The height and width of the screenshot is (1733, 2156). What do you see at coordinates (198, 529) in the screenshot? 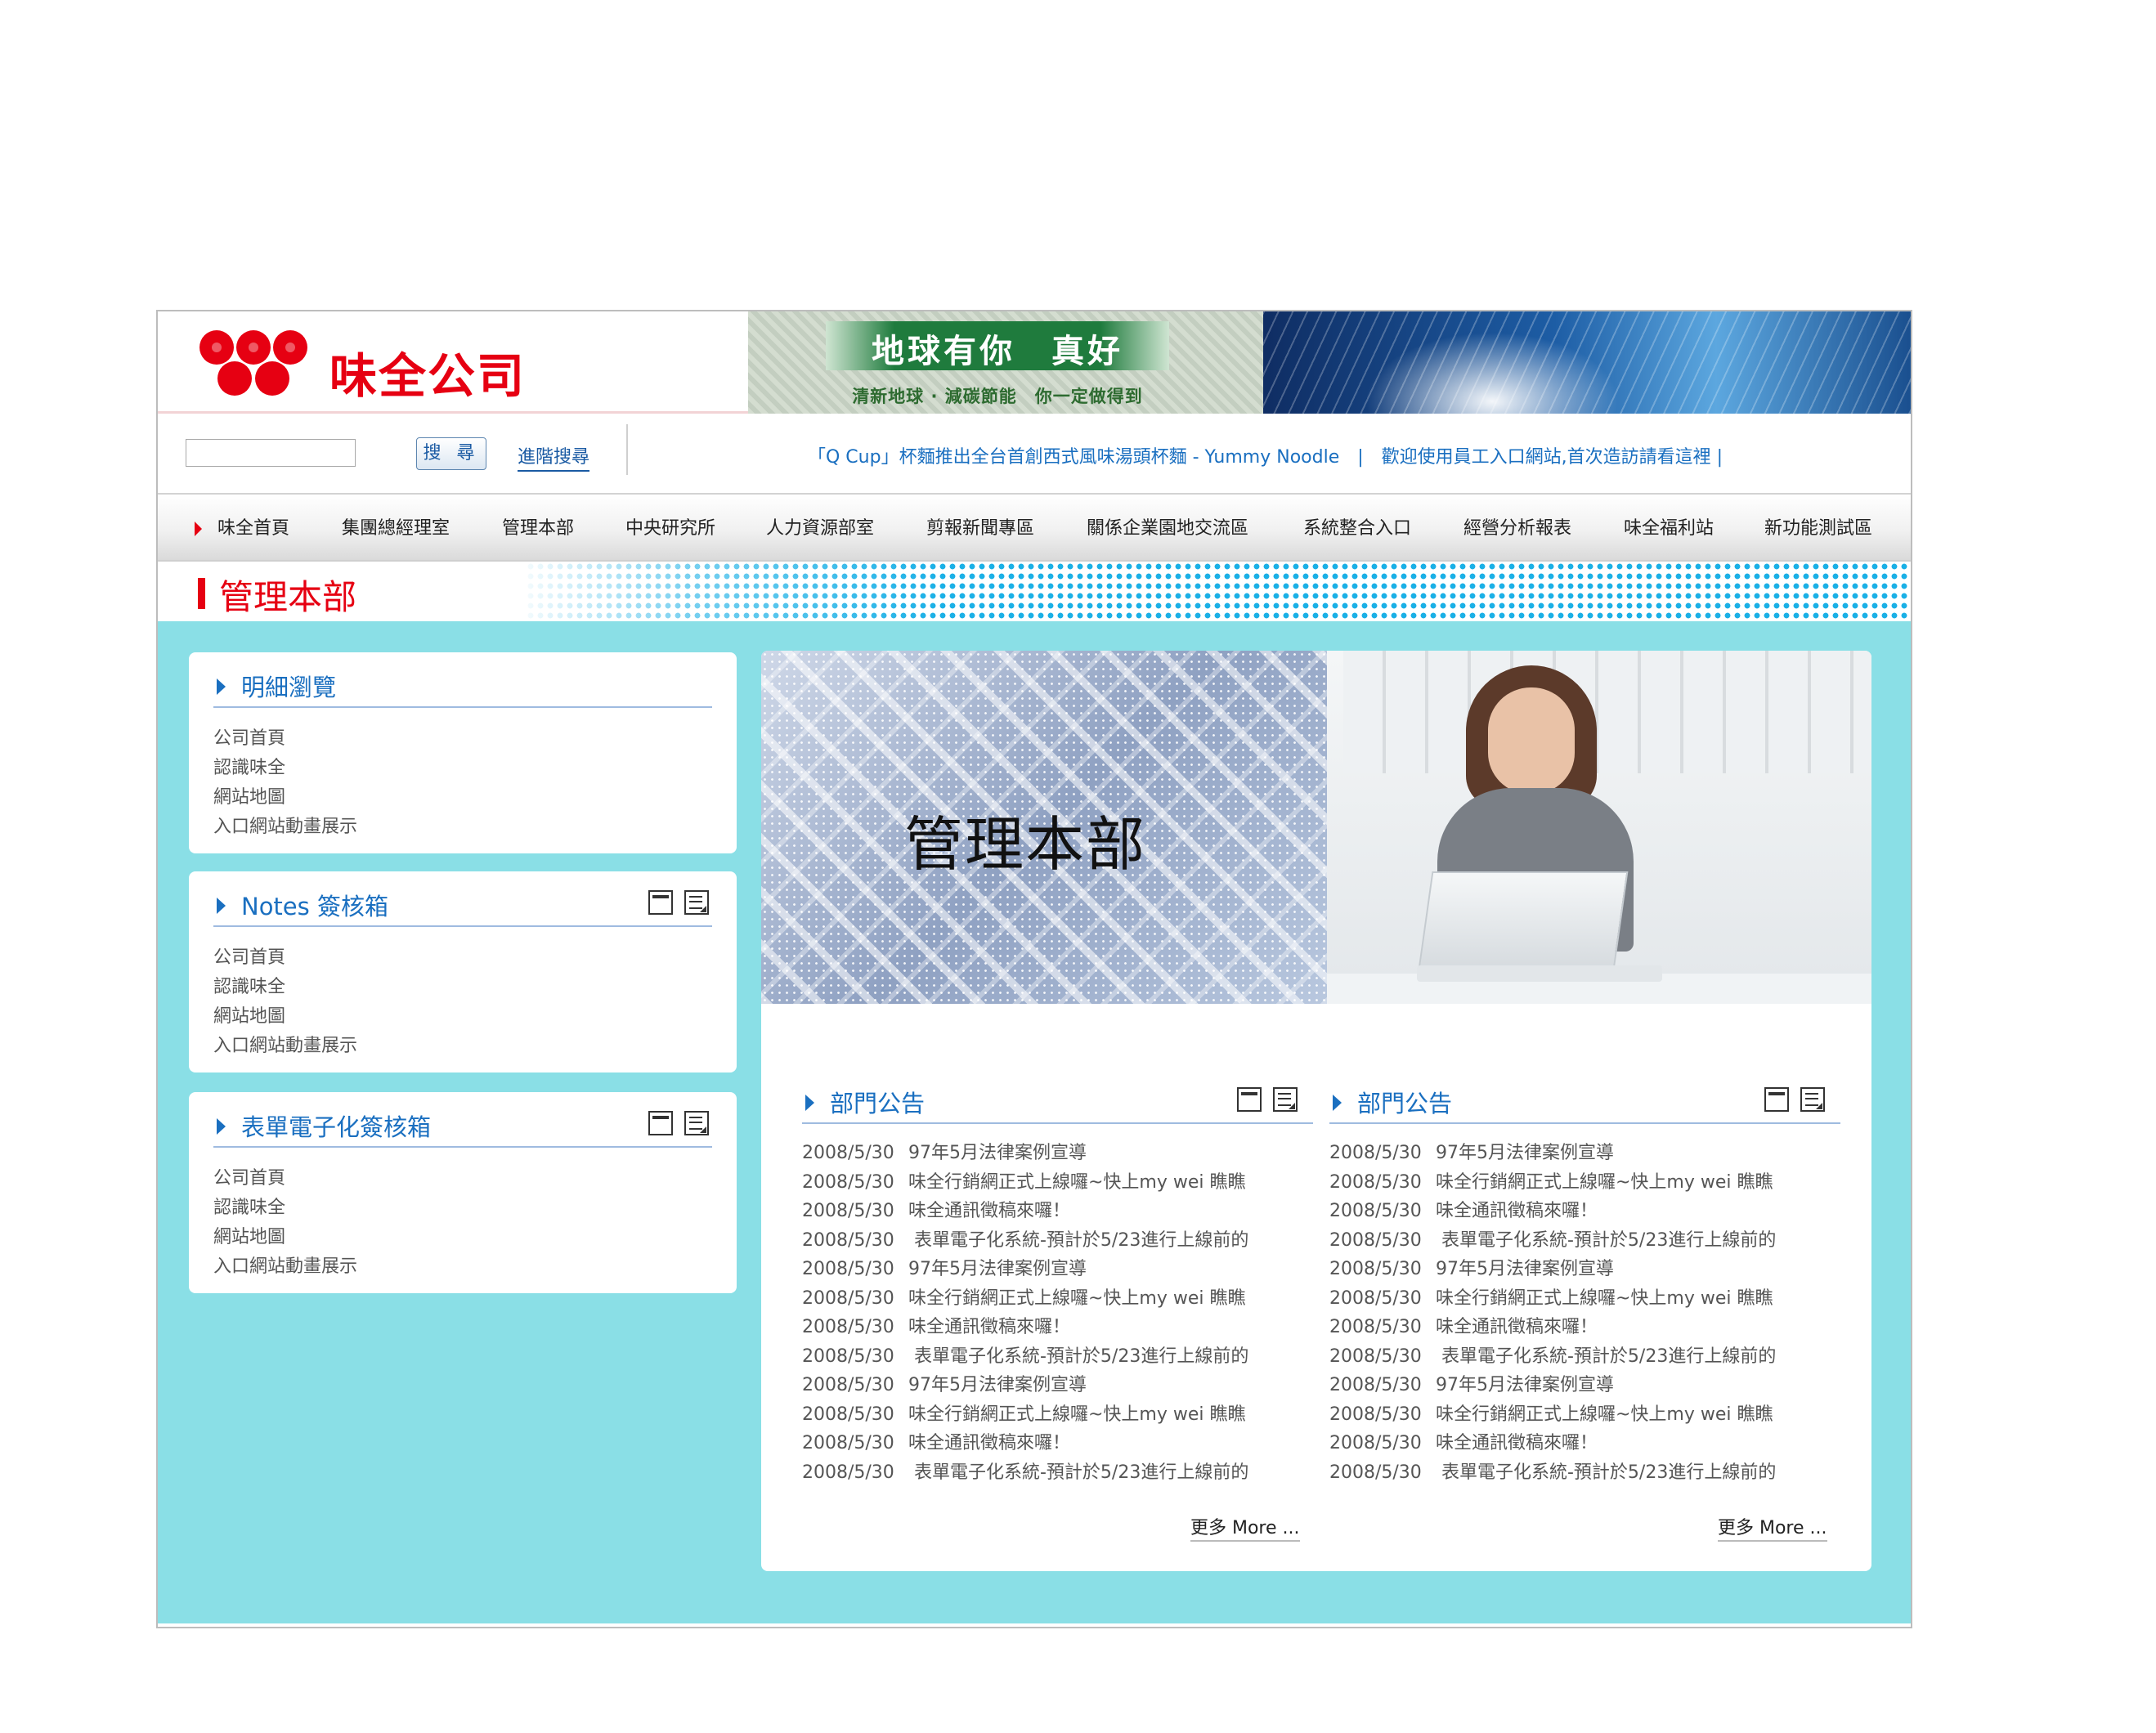
I see `nav-active-arrow-icon` at bounding box center [198, 529].